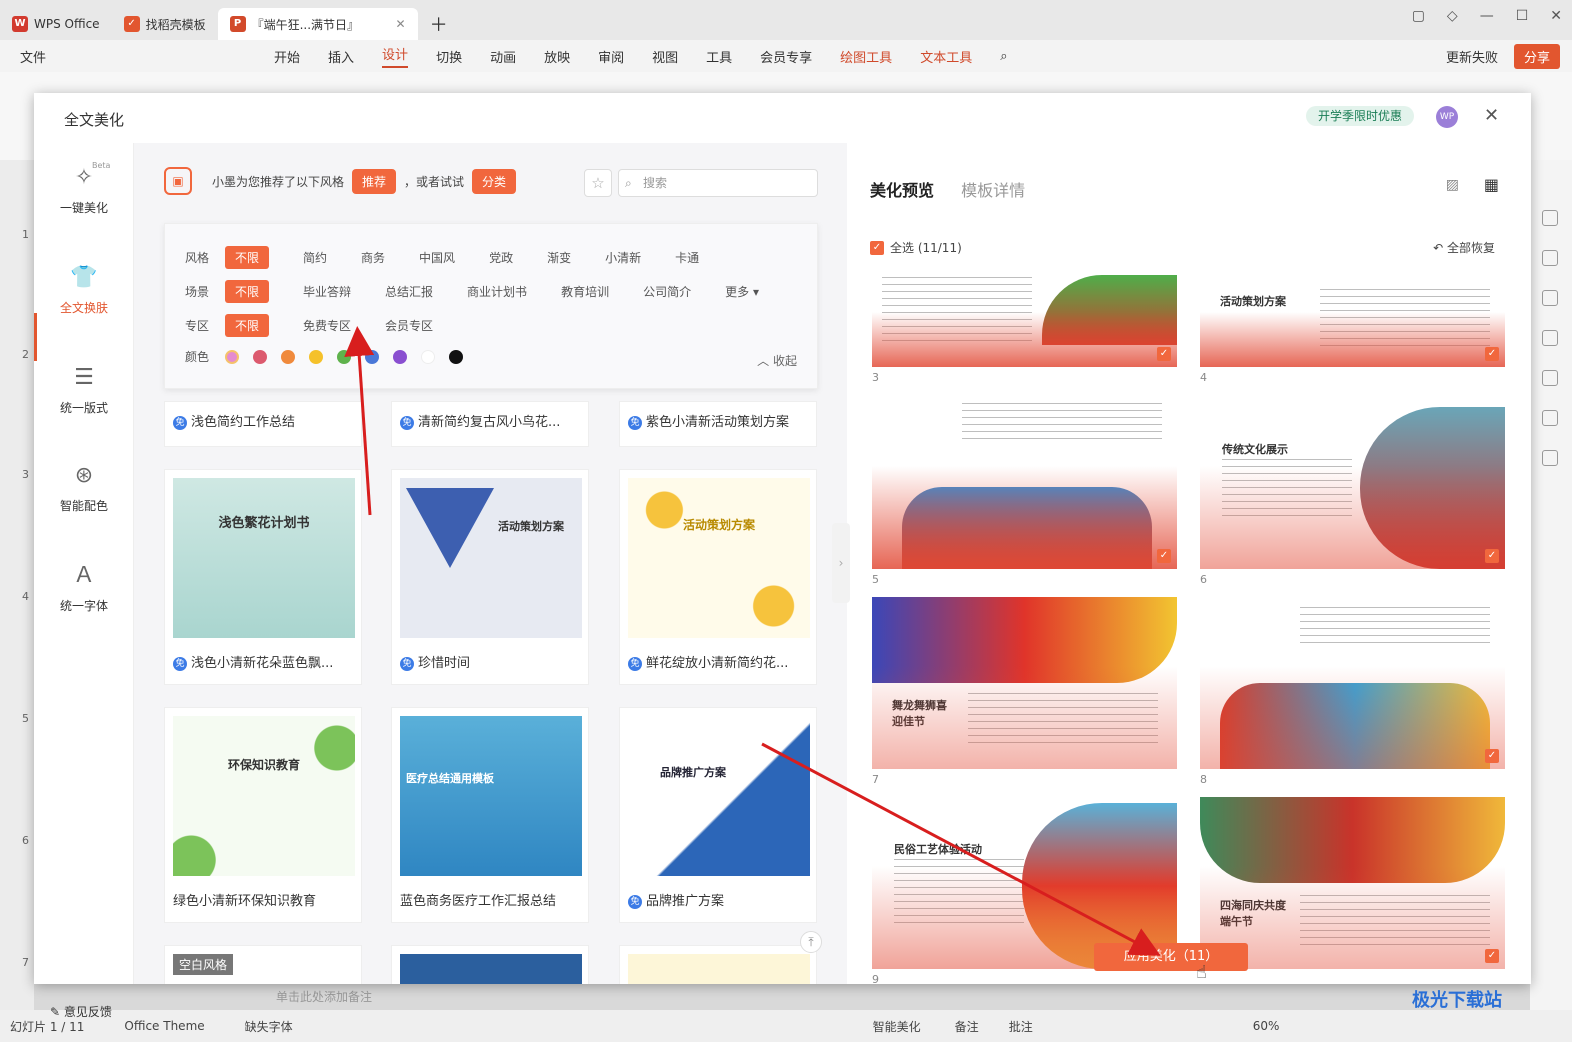 The height and width of the screenshot is (1042, 1572). Describe the element at coordinates (993, 190) in the screenshot. I see `tab-template-details: 模板详情` at that location.